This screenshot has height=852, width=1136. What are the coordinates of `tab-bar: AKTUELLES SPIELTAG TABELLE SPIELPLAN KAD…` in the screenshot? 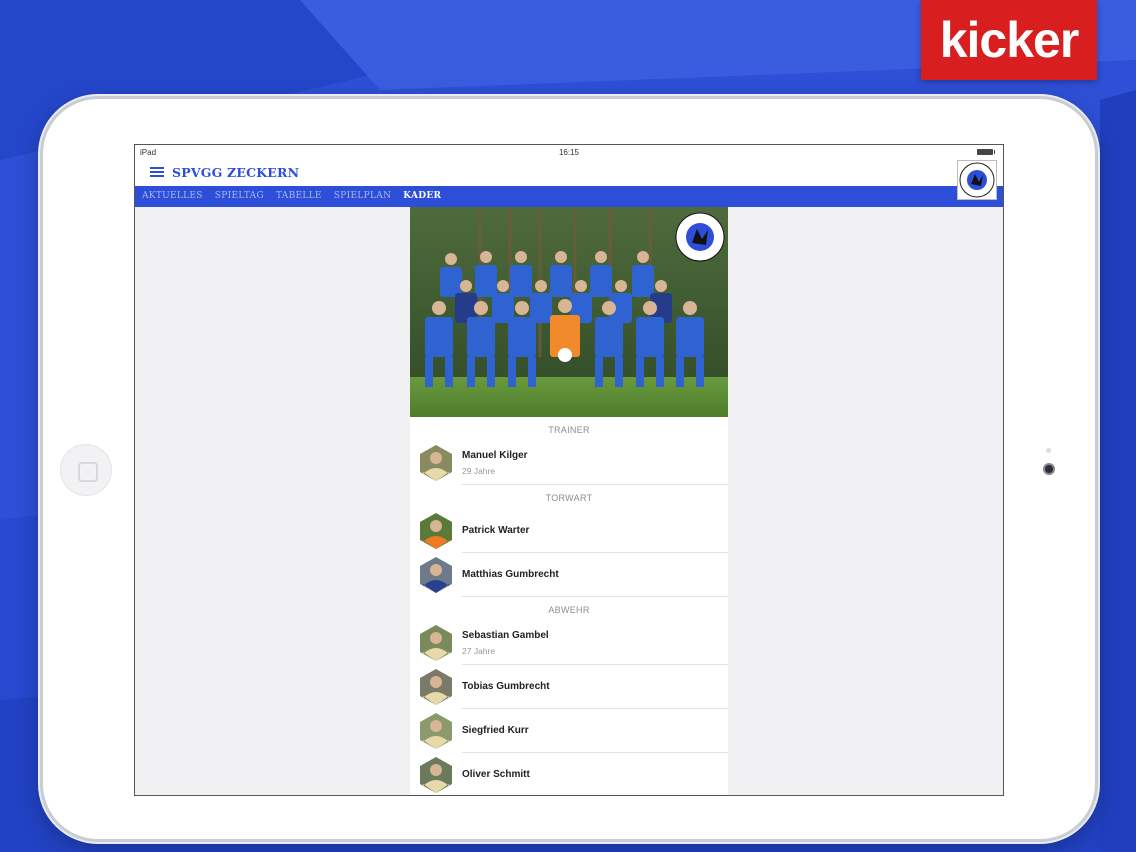 It's located at (569, 196).